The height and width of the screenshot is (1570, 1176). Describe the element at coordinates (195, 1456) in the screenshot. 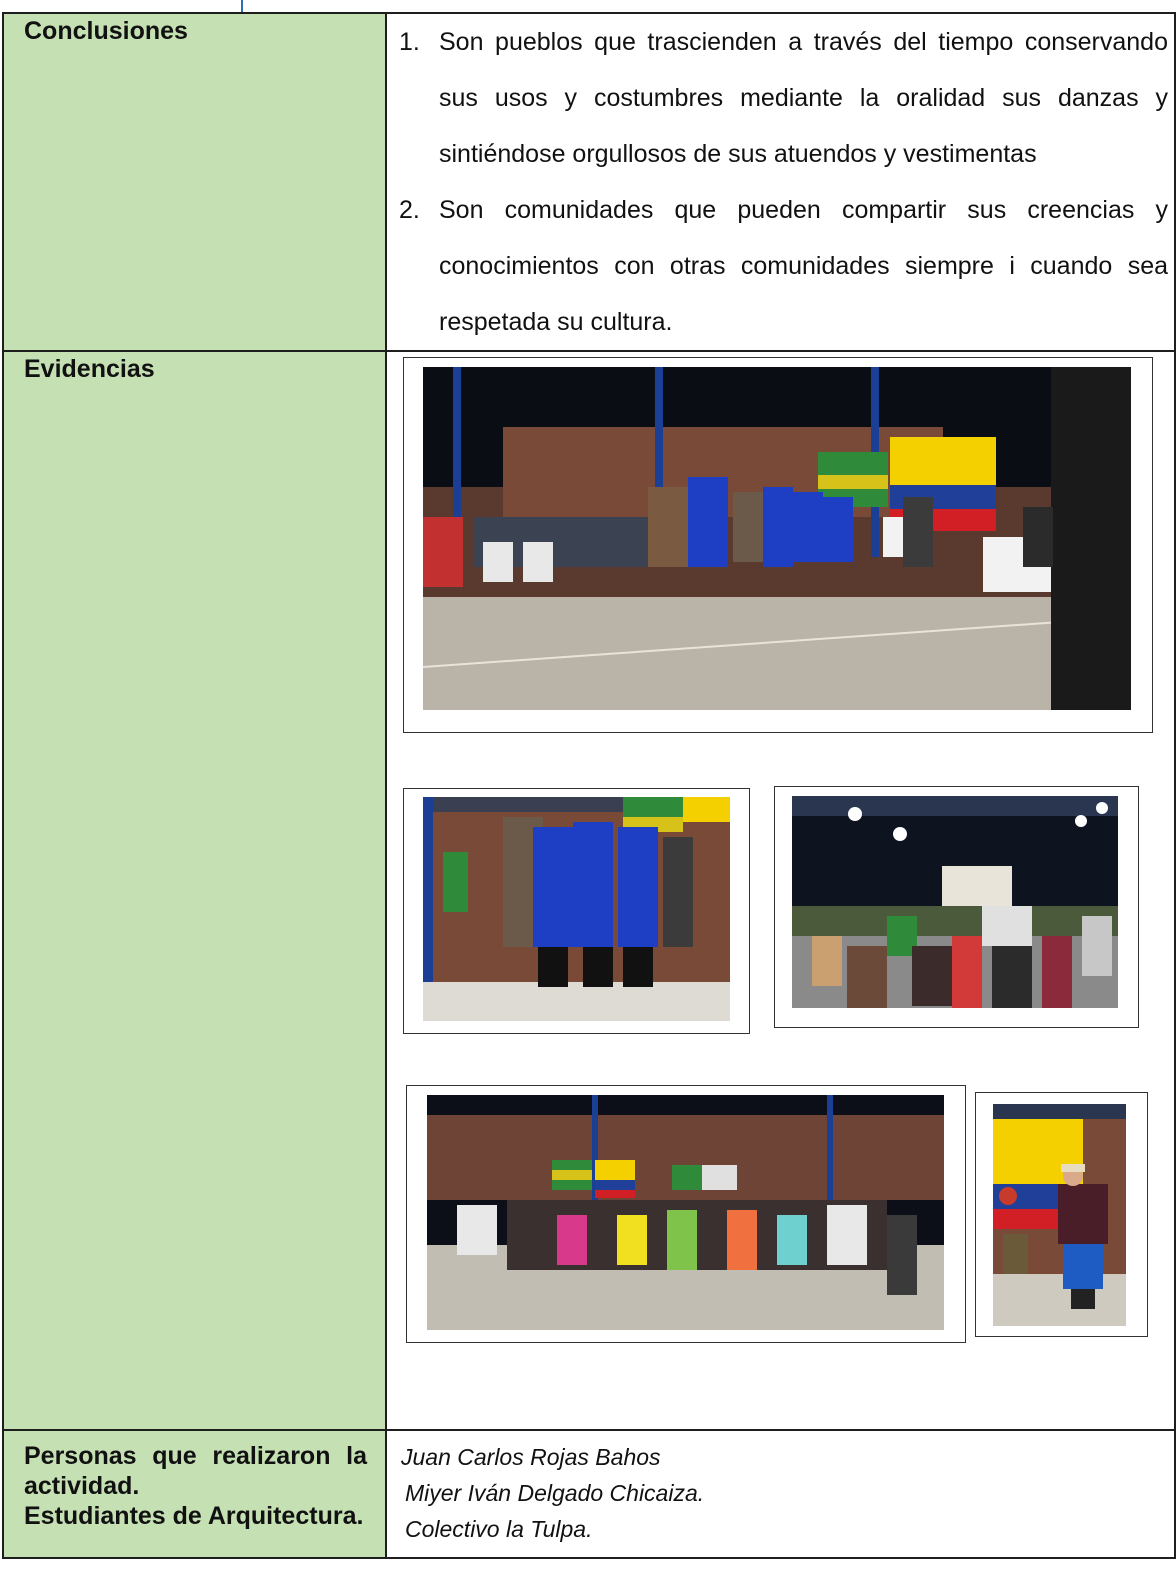

I see `personas-label-line1: Personas que realizaron la` at that location.